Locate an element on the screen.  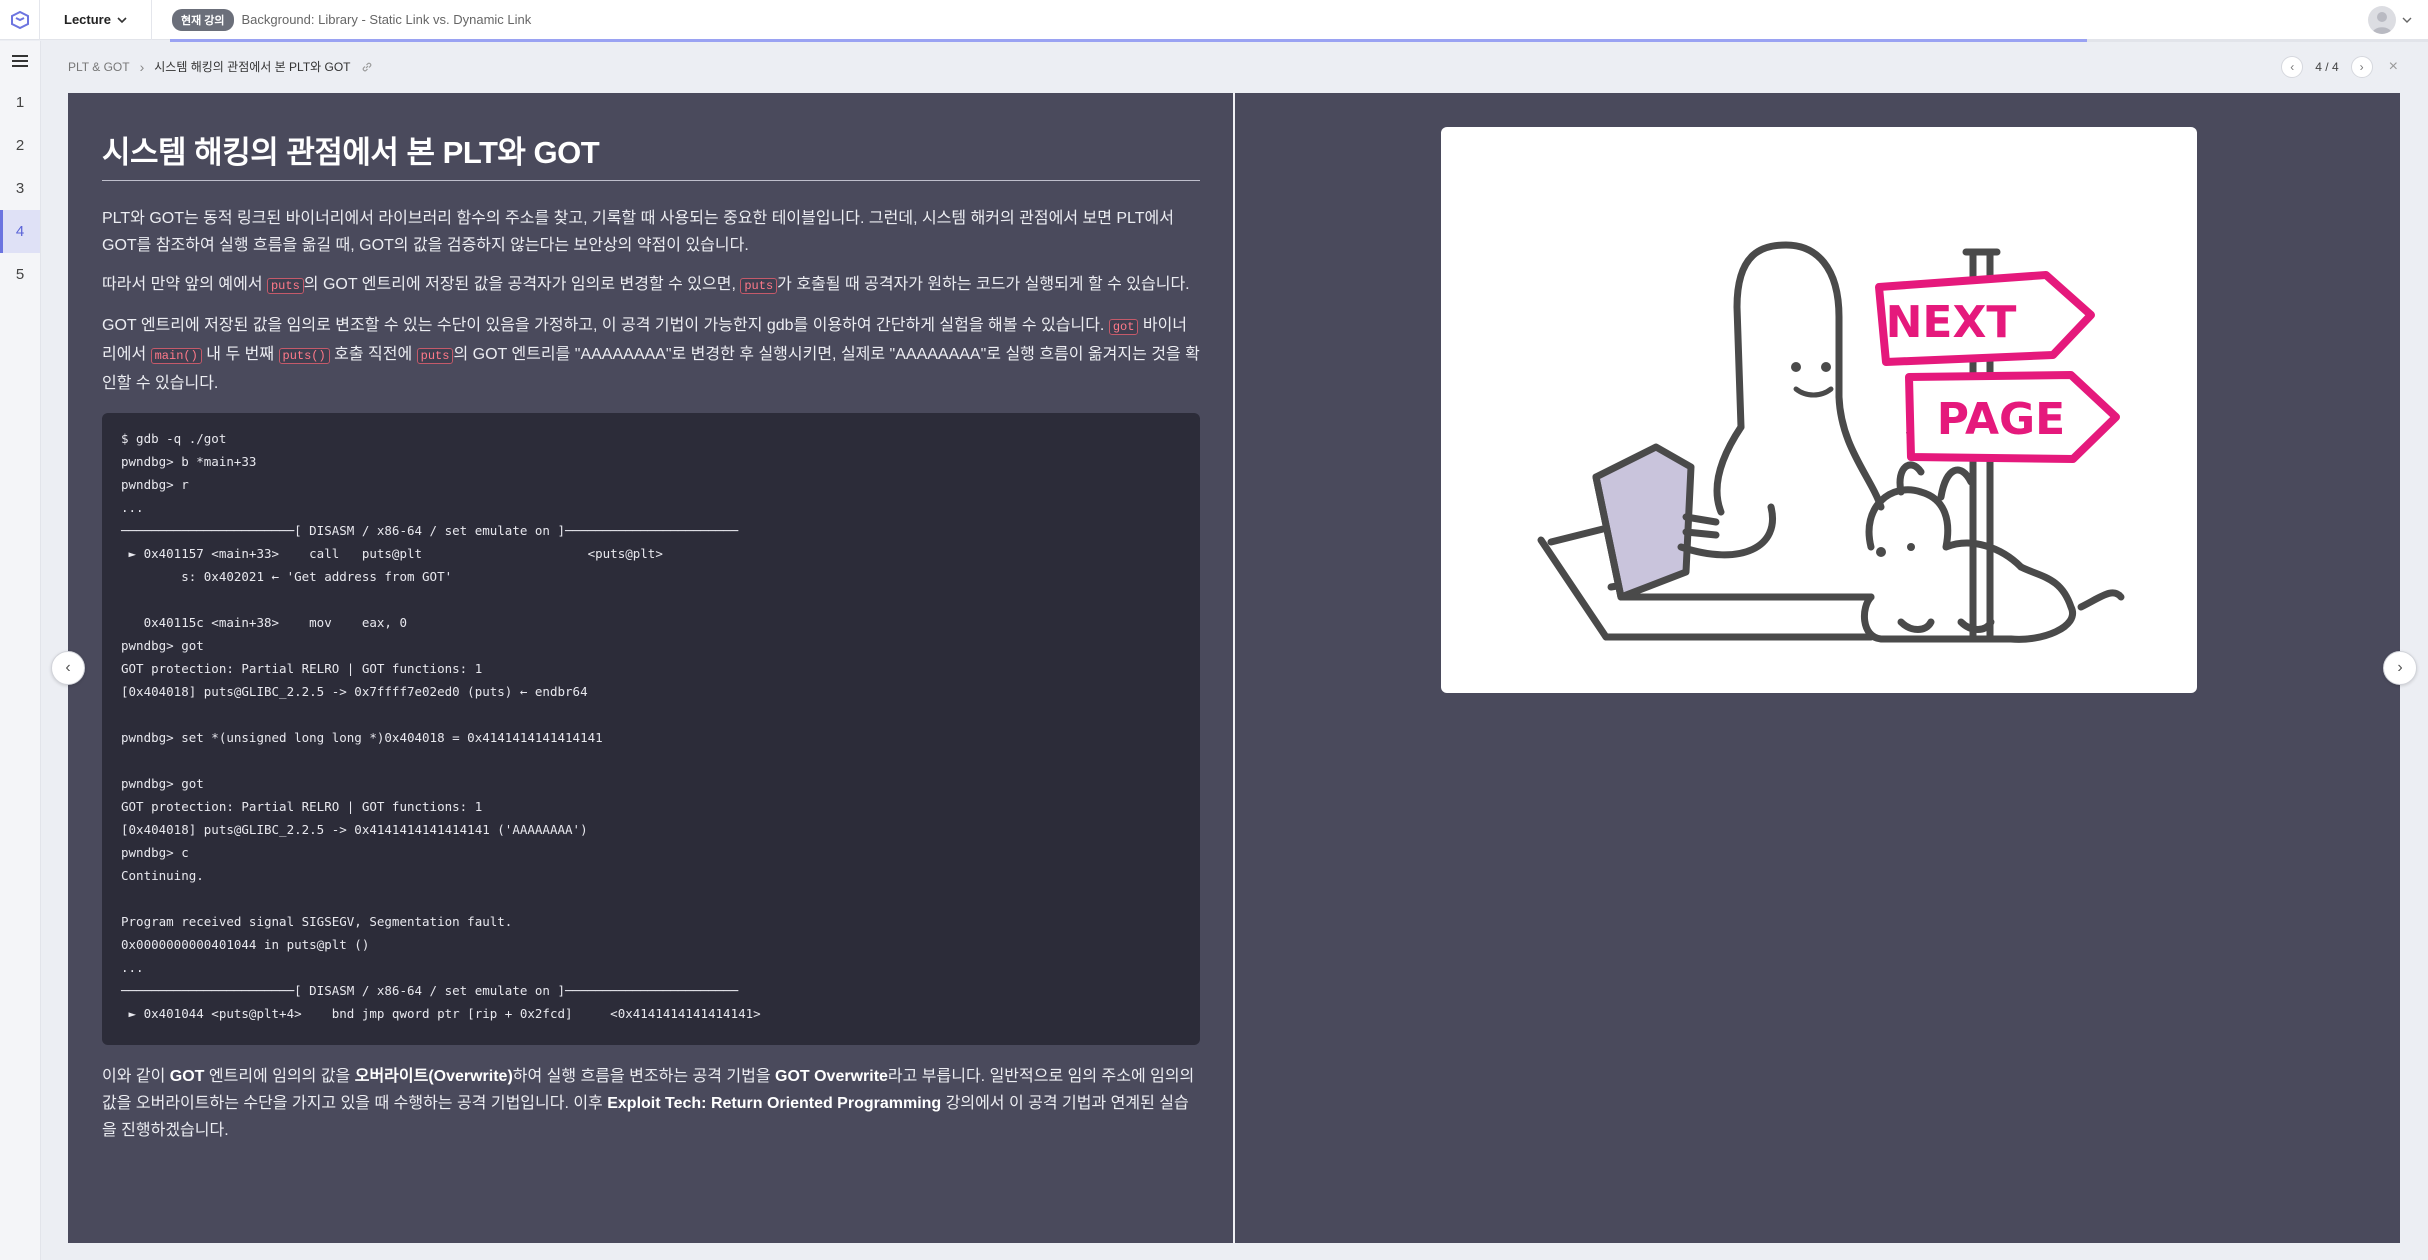
bold-text: 오버라이트(Overwrite) is located at coordinates (433, 1076).